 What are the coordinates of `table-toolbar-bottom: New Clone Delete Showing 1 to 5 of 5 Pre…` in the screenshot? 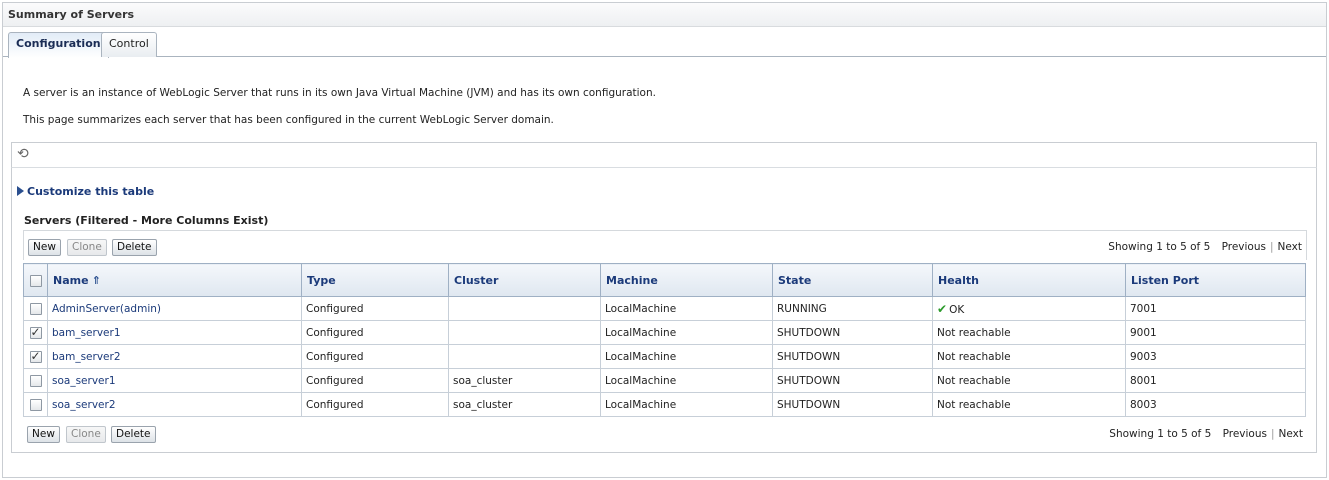 It's located at (665, 433).